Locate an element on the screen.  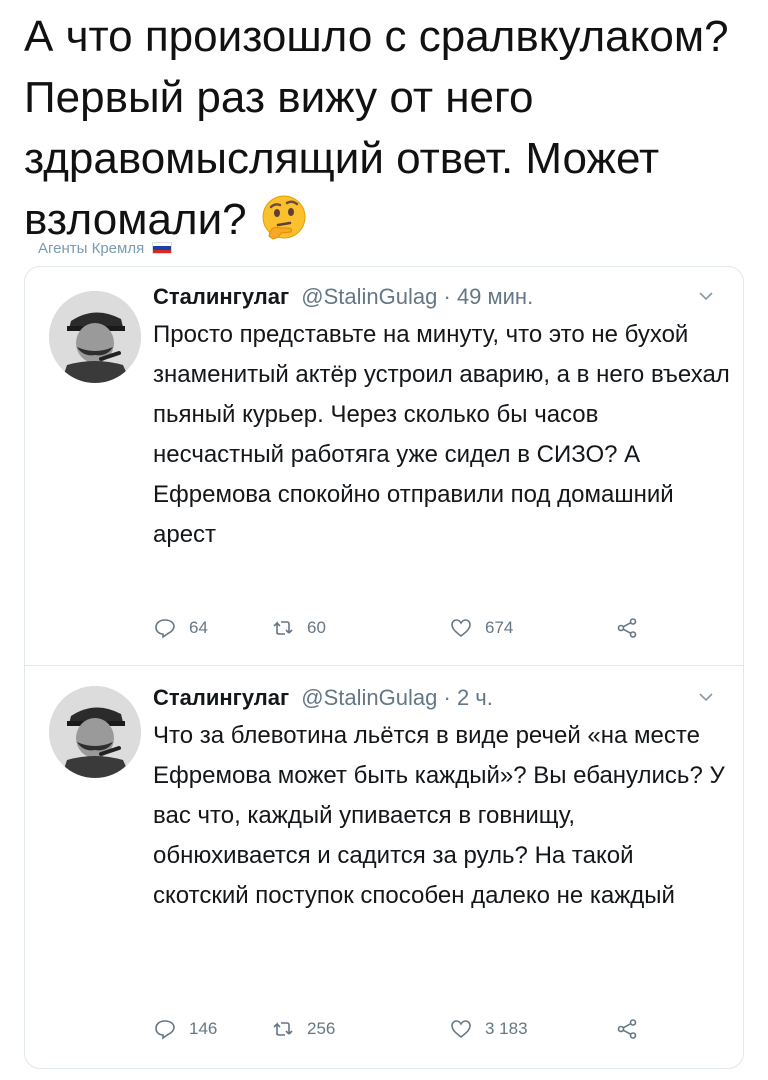
reply-count: 64 is located at coordinates (198, 627).